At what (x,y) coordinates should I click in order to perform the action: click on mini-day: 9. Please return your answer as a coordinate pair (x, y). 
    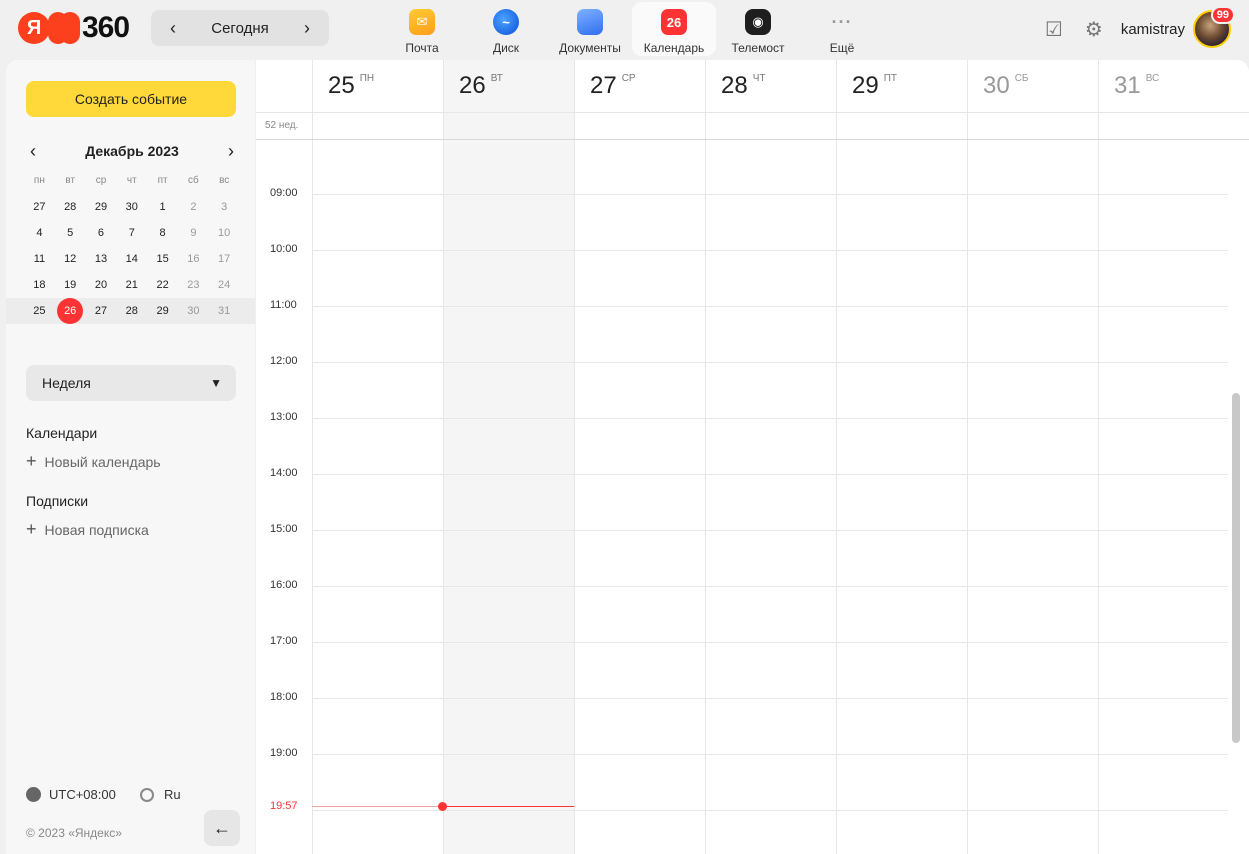
    Looking at the image, I should click on (193, 233).